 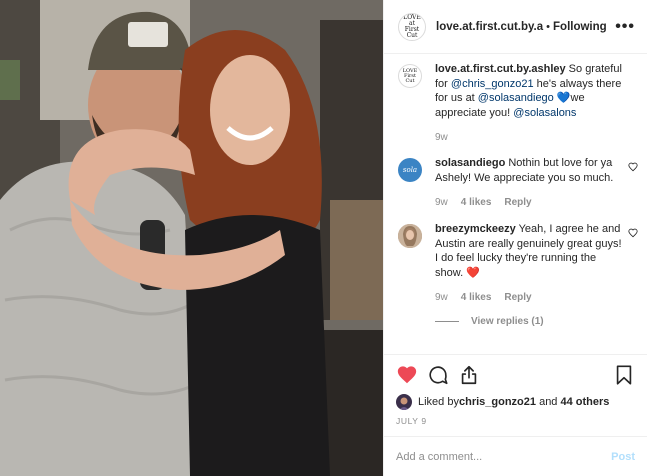 What do you see at coordinates (492, 84) in the screenshot?
I see `mention-link: @chris_gonzo21` at bounding box center [492, 84].